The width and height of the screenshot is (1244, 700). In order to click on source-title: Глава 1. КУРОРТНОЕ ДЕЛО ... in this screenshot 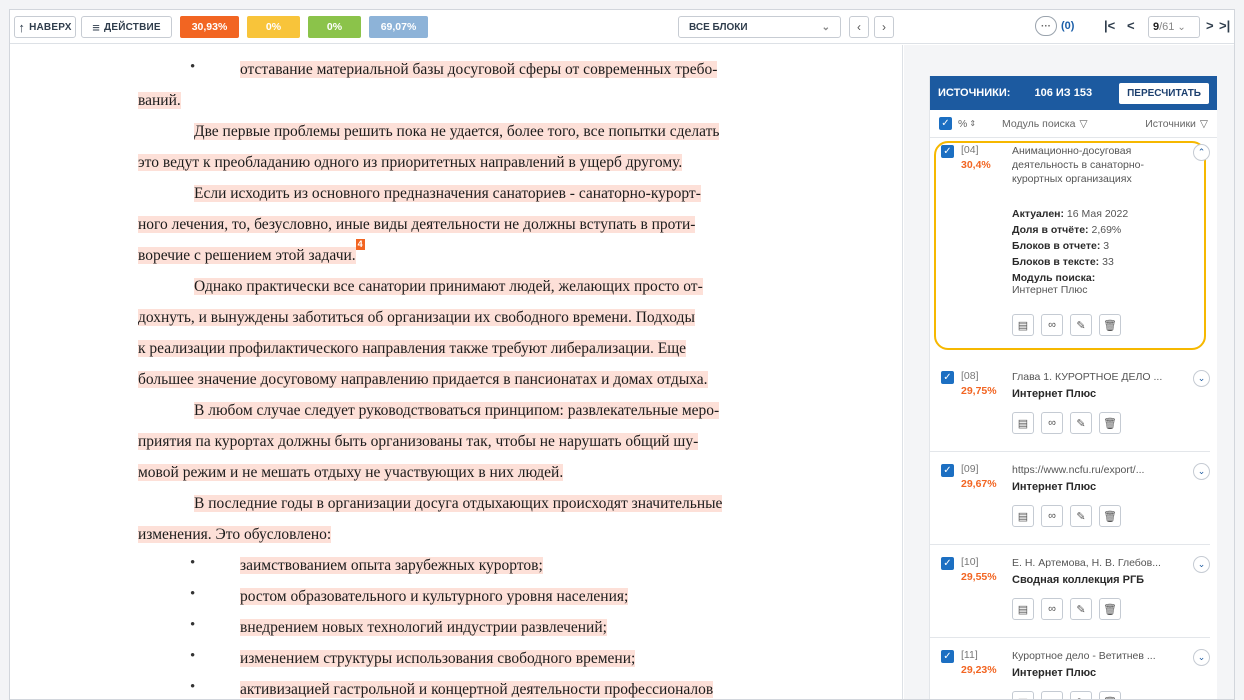, I will do `click(1097, 377)`.